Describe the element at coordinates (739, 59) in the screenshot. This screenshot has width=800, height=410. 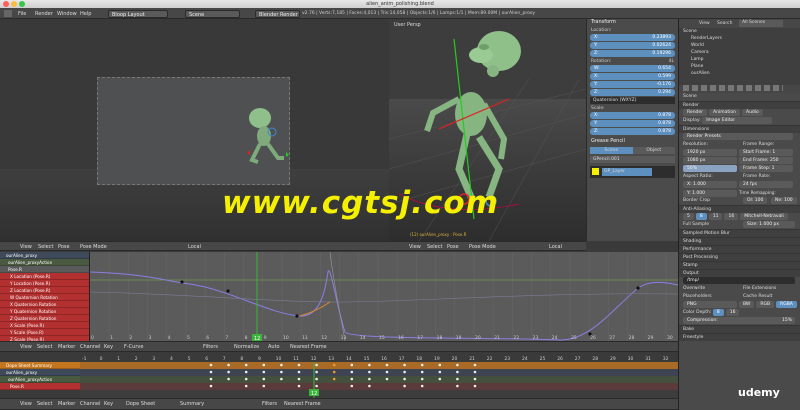
I see `outliner-item-lamp: Lamp` at that location.